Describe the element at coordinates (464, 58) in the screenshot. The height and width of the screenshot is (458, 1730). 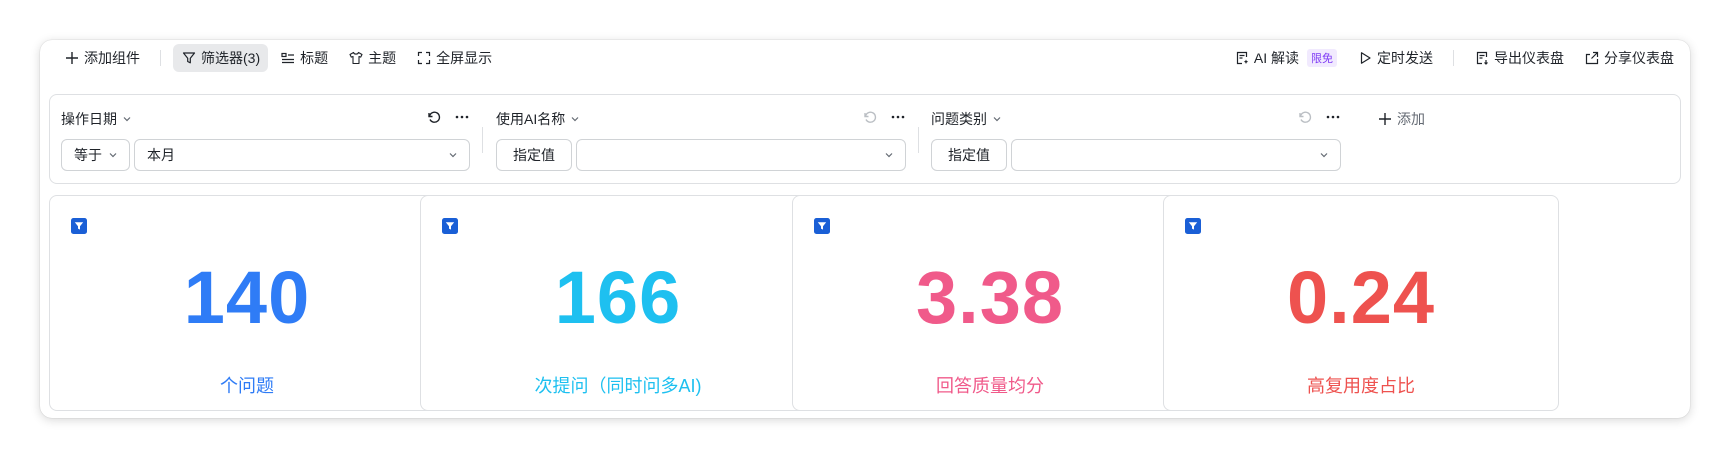
I see `fullscreen-label: 全屏显示` at that location.